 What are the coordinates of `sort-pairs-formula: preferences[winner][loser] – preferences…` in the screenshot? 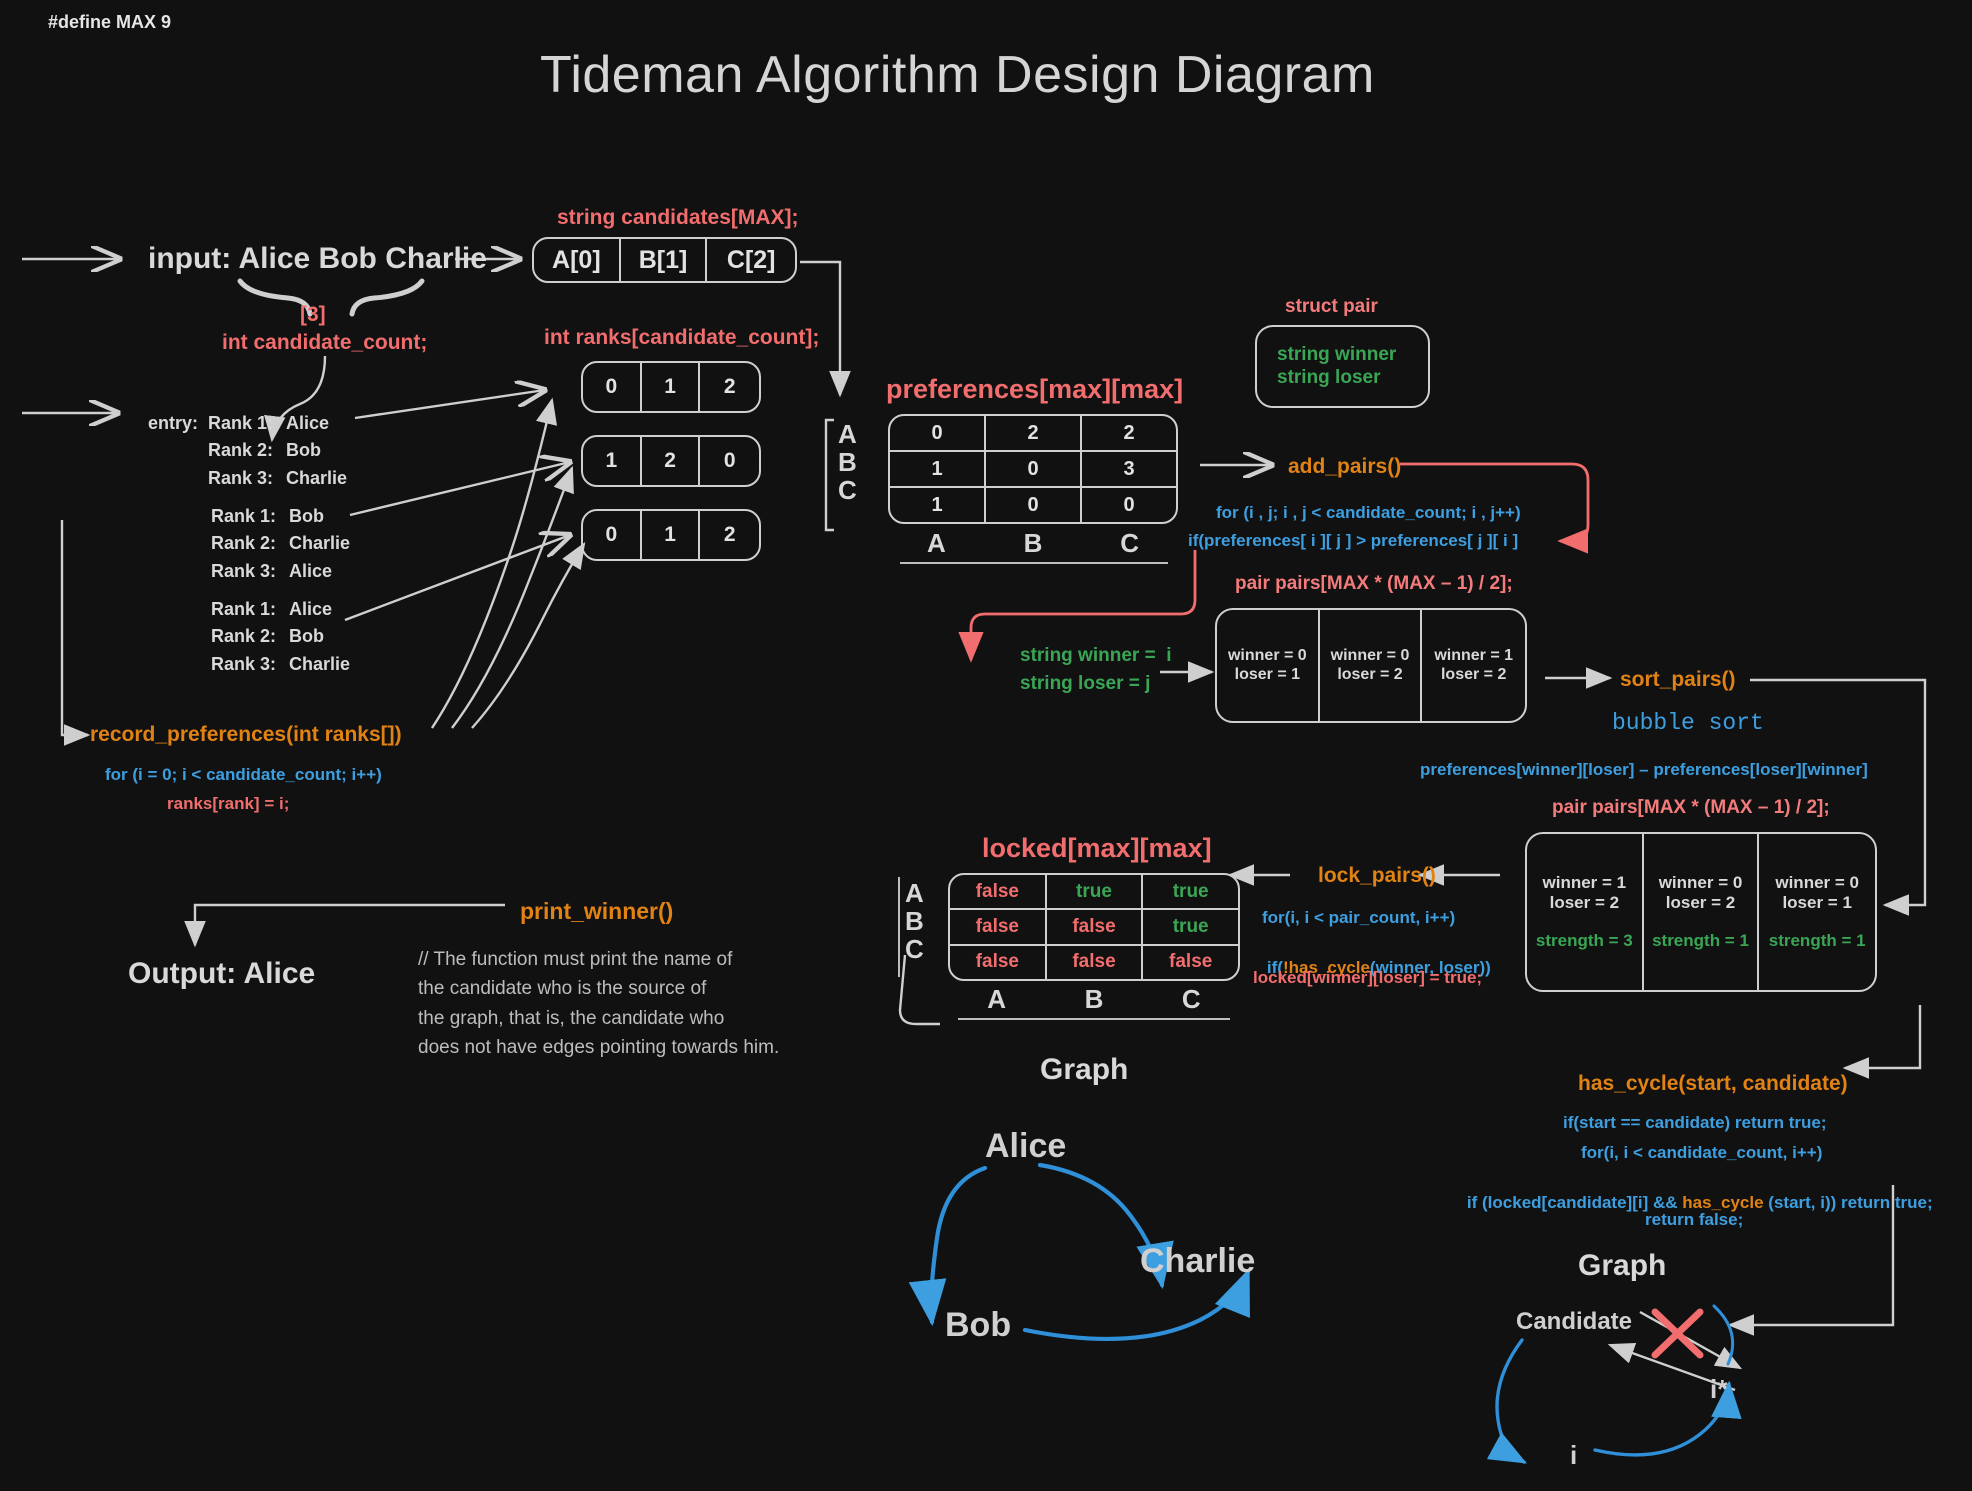 It's located at (1644, 769).